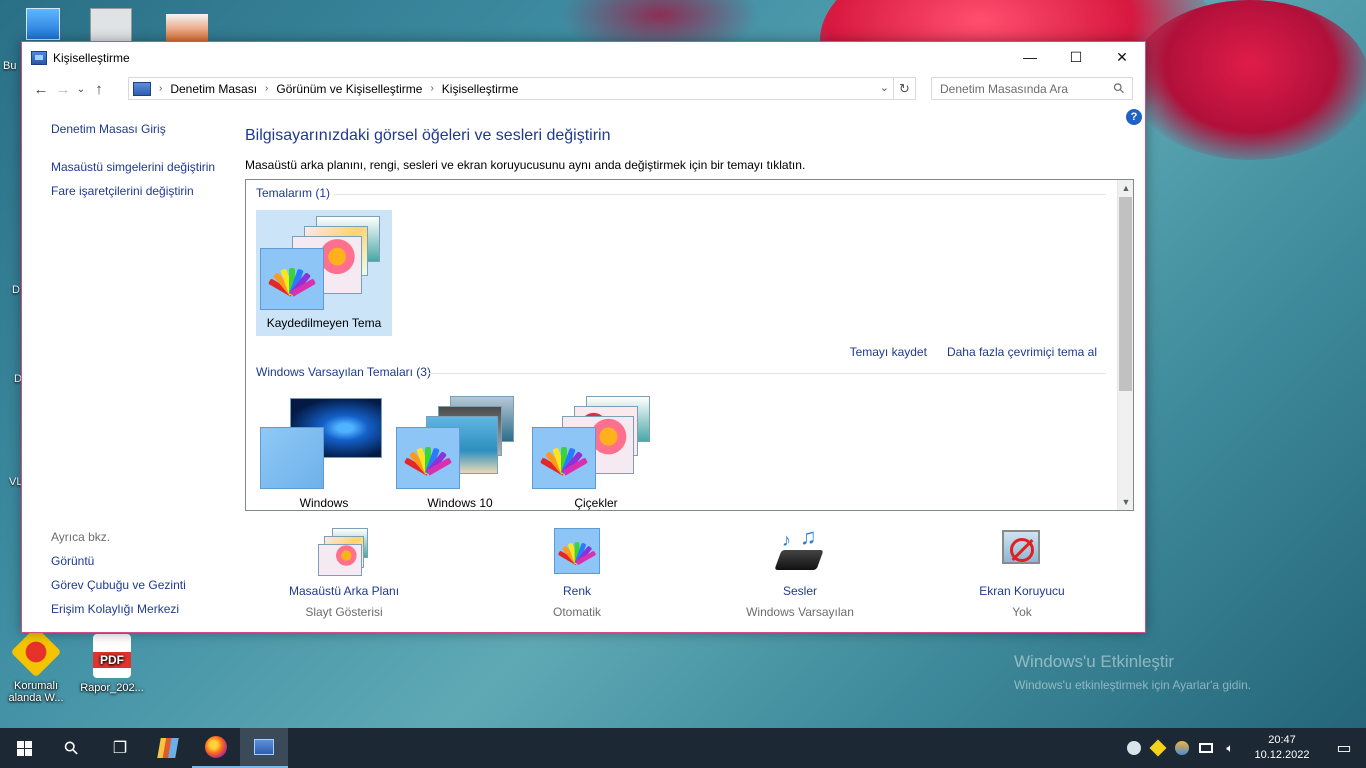 The image size is (1366, 768). Describe the element at coordinates (213, 89) in the screenshot. I see `breadcrumb-control-panel: Denetim Masası` at that location.